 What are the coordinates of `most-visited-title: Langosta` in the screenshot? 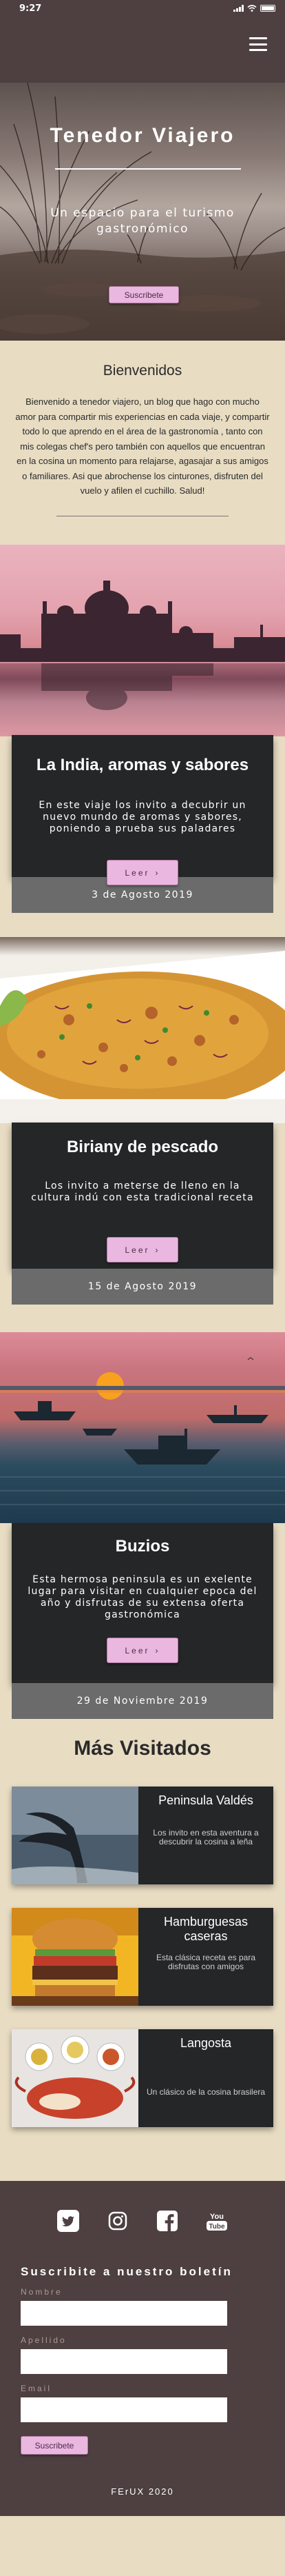 It's located at (206, 2043).